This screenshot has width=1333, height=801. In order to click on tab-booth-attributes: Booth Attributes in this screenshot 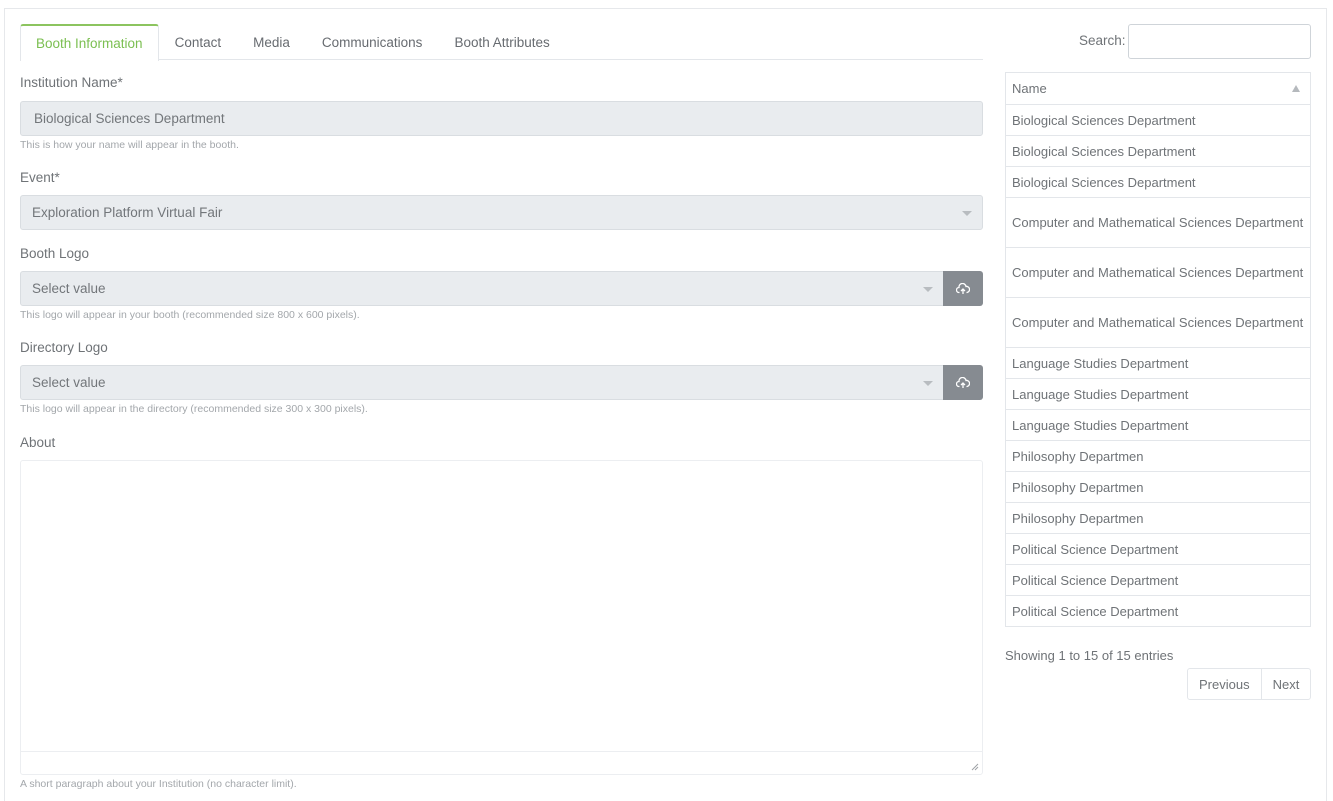, I will do `click(501, 42)`.